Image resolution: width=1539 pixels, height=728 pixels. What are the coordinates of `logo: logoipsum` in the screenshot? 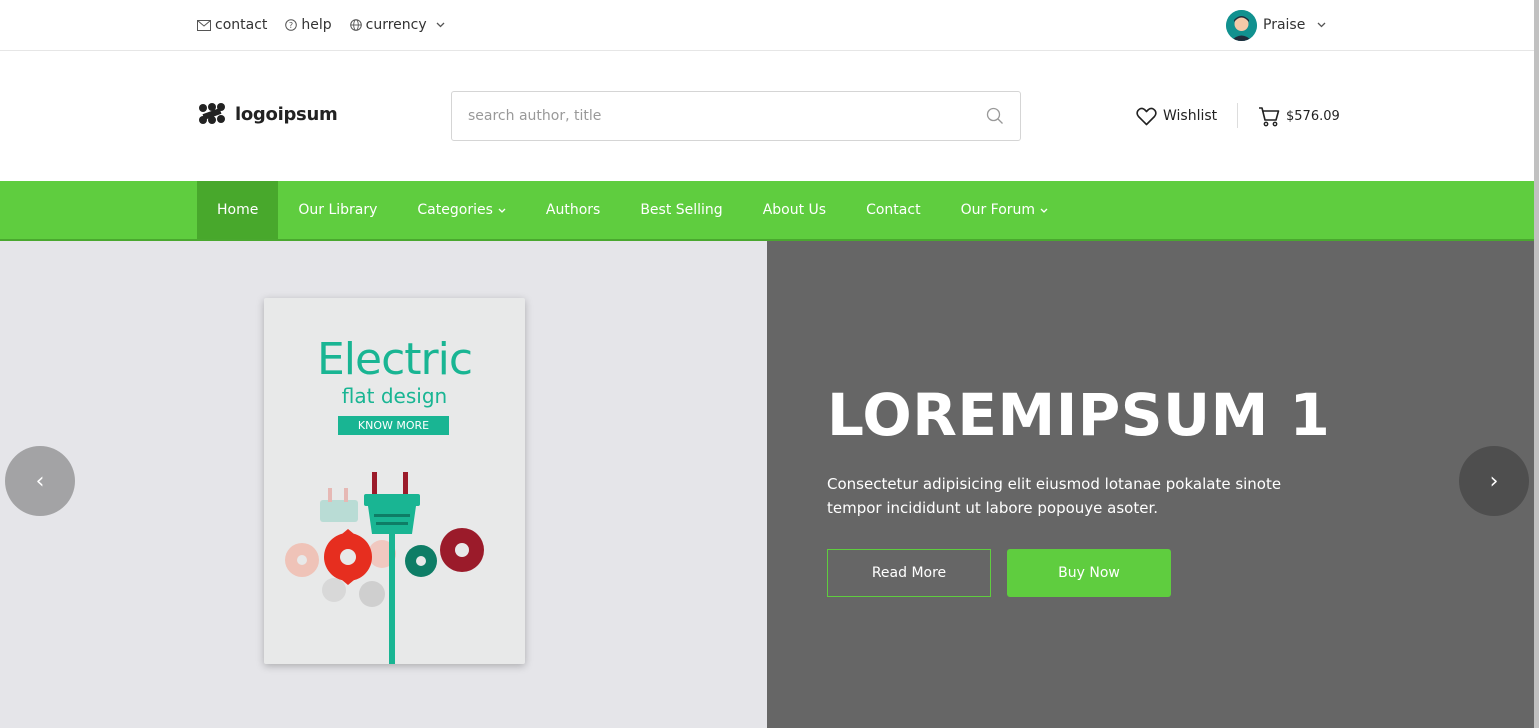 It's located at (267, 114).